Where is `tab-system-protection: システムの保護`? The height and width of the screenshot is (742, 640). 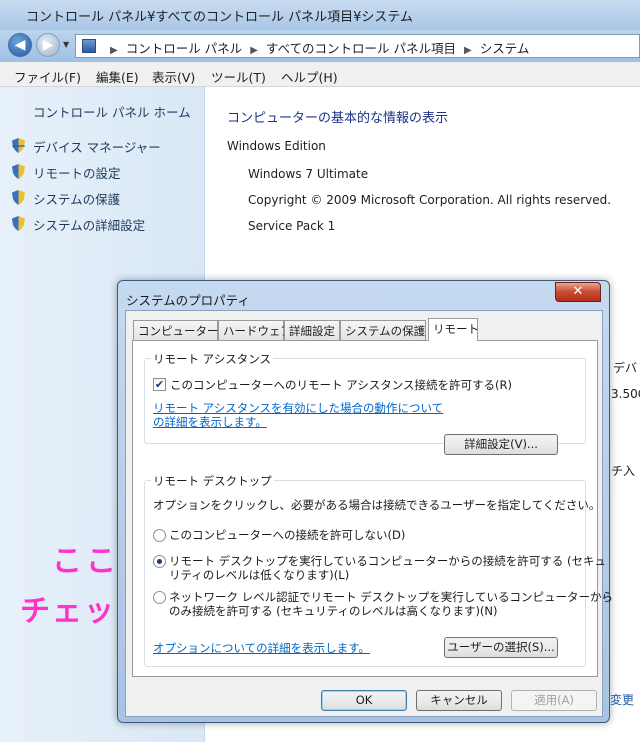 tab-system-protection: システムの保護 is located at coordinates (383, 330).